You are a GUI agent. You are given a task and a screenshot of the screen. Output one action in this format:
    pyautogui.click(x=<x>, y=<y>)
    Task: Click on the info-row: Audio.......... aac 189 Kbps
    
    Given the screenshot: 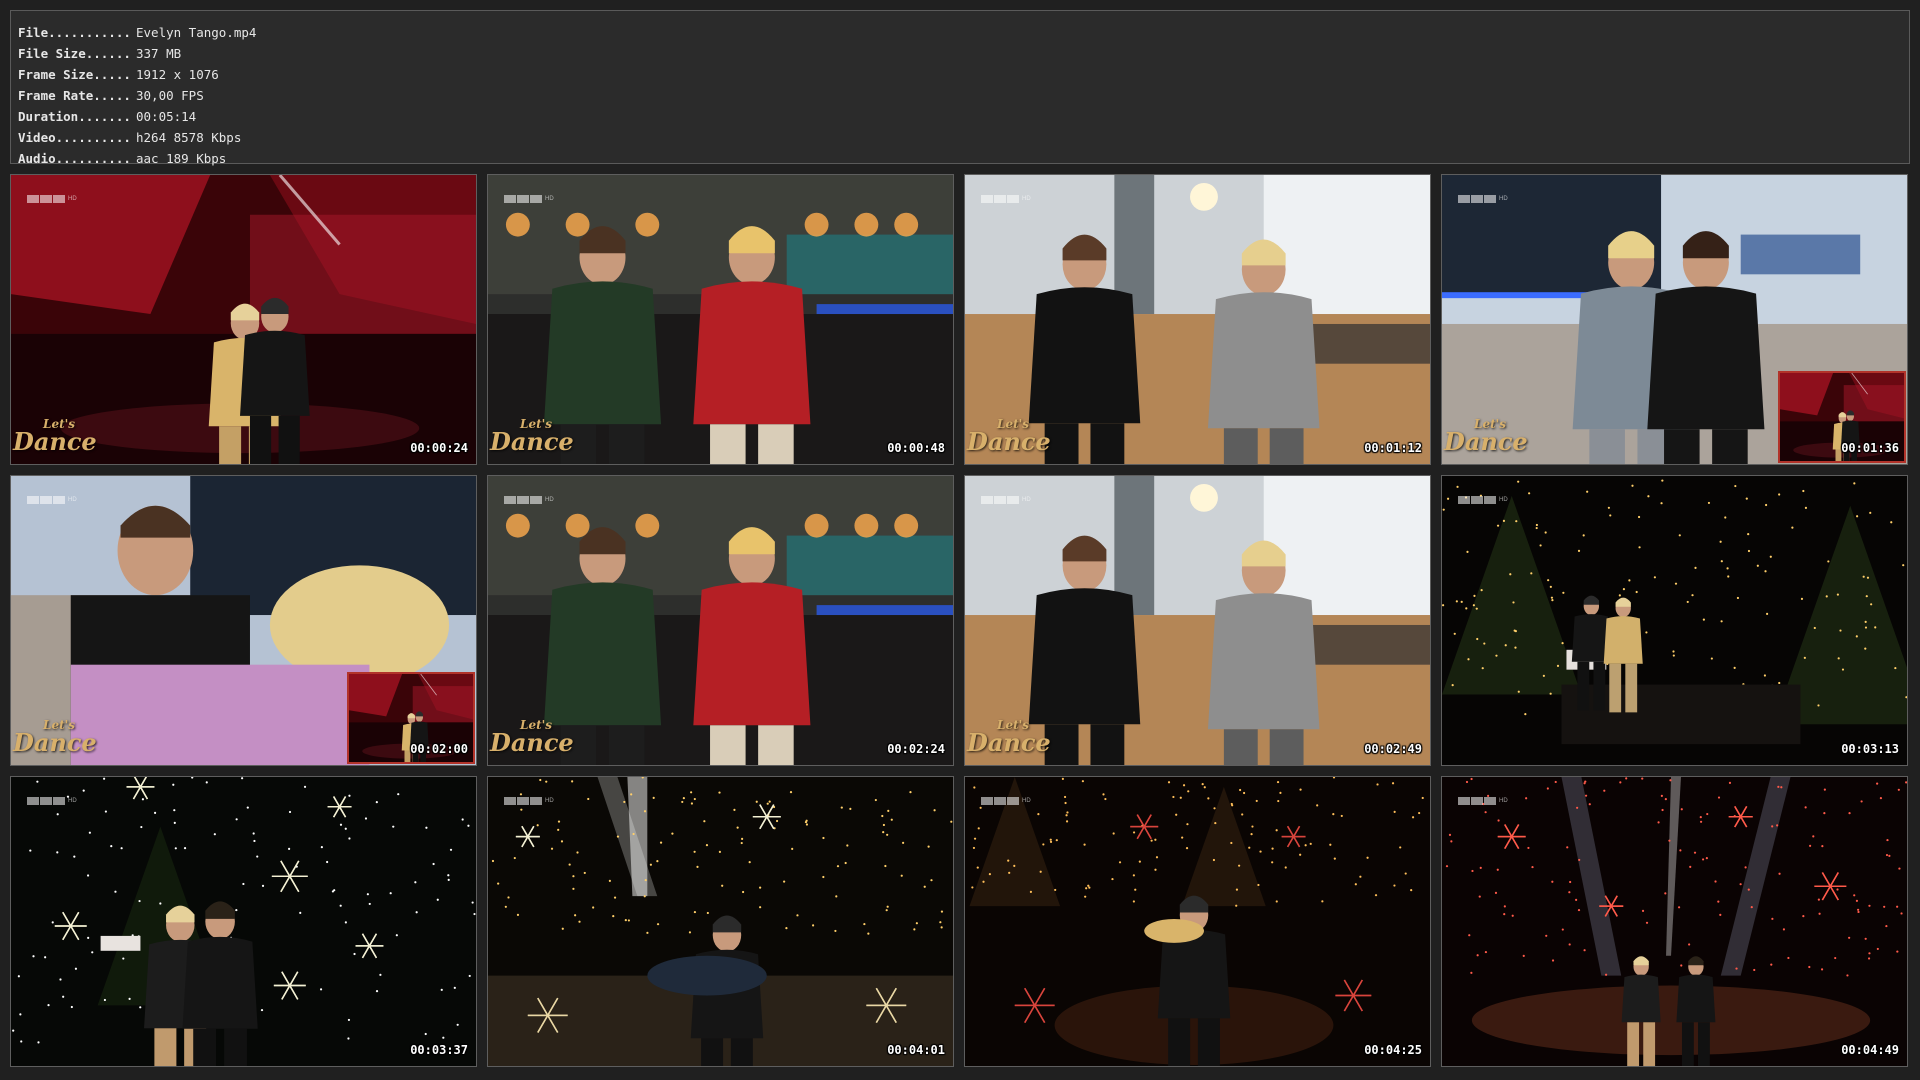 What is the action you would take?
    pyautogui.click(x=963, y=158)
    